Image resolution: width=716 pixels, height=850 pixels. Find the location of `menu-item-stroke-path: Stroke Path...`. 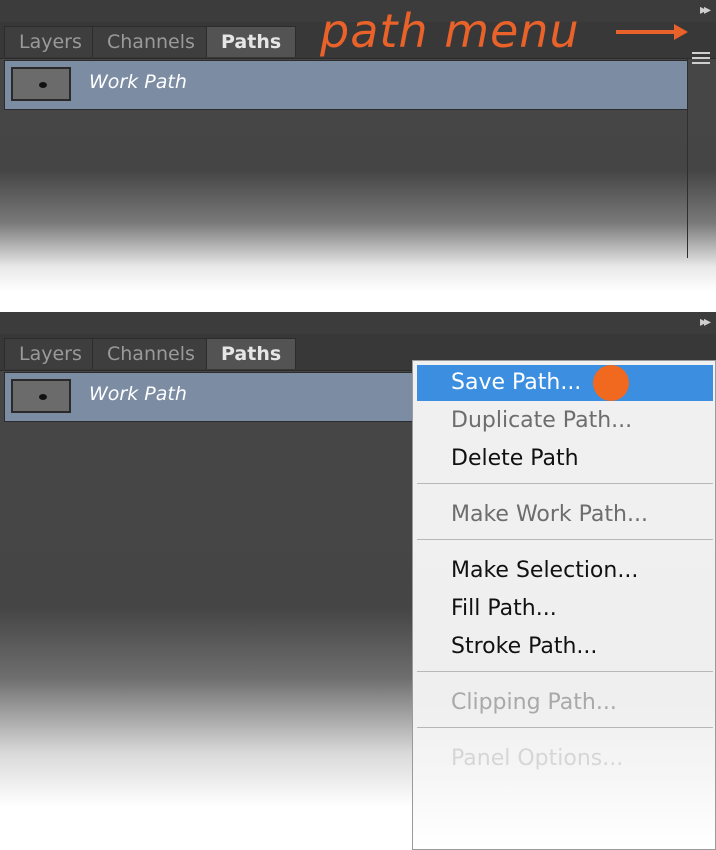

menu-item-stroke-path: Stroke Path... is located at coordinates (565, 647).